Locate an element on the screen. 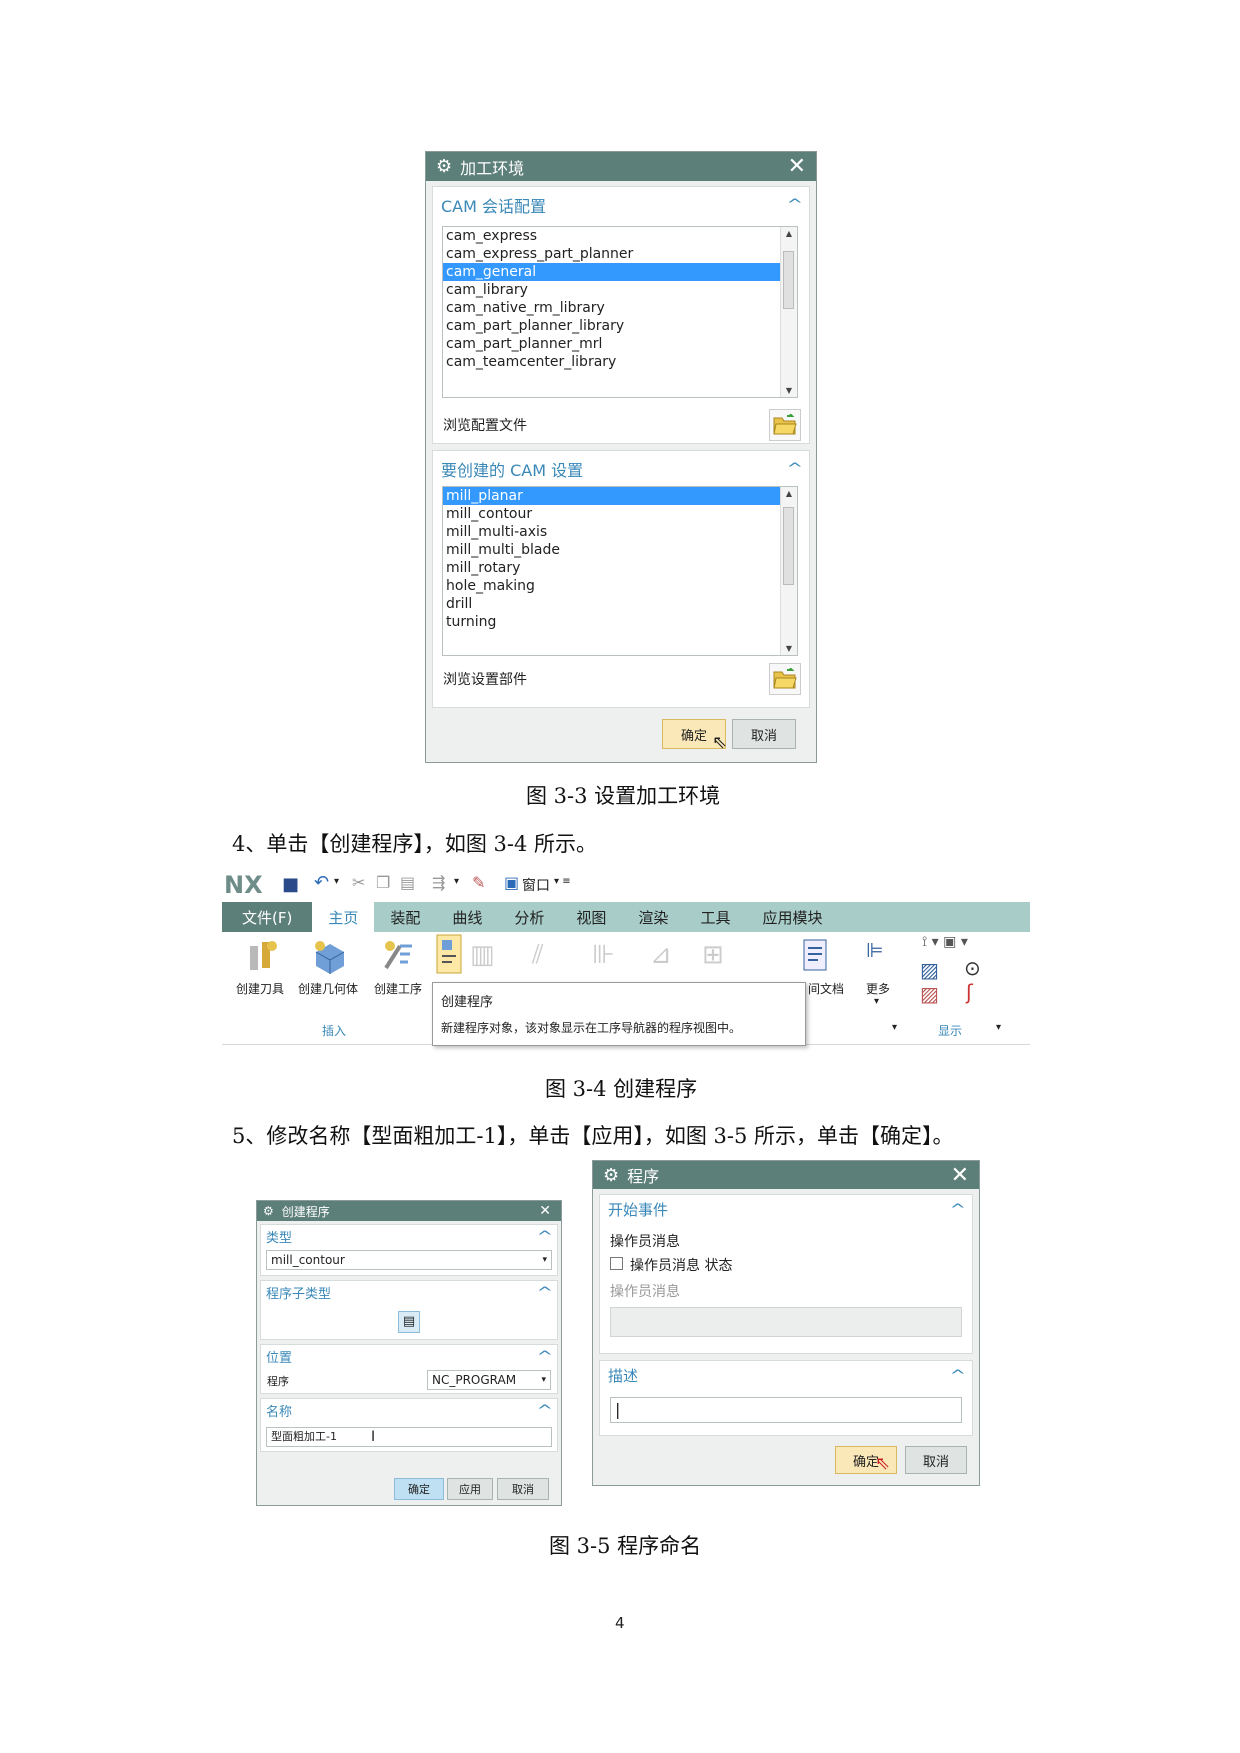 The width and height of the screenshot is (1240, 1753). section-header: 要创建的 CAM 设置 ^ is located at coordinates (622, 469).